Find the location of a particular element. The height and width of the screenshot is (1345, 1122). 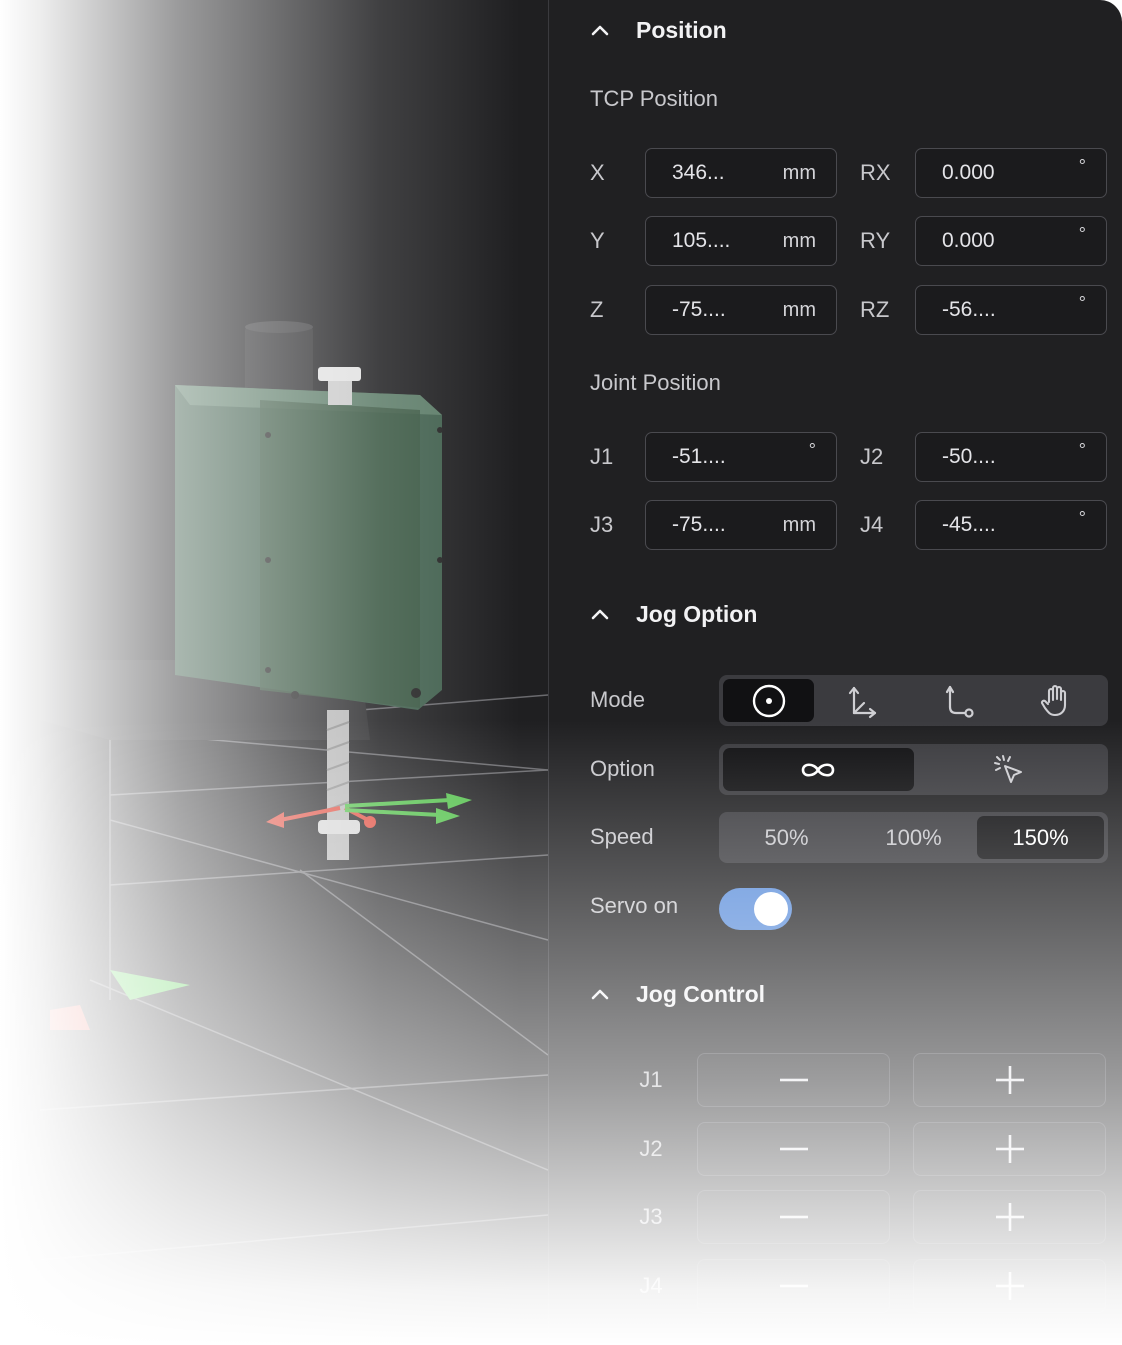

speed-150-button: 150% is located at coordinates (1040, 837).